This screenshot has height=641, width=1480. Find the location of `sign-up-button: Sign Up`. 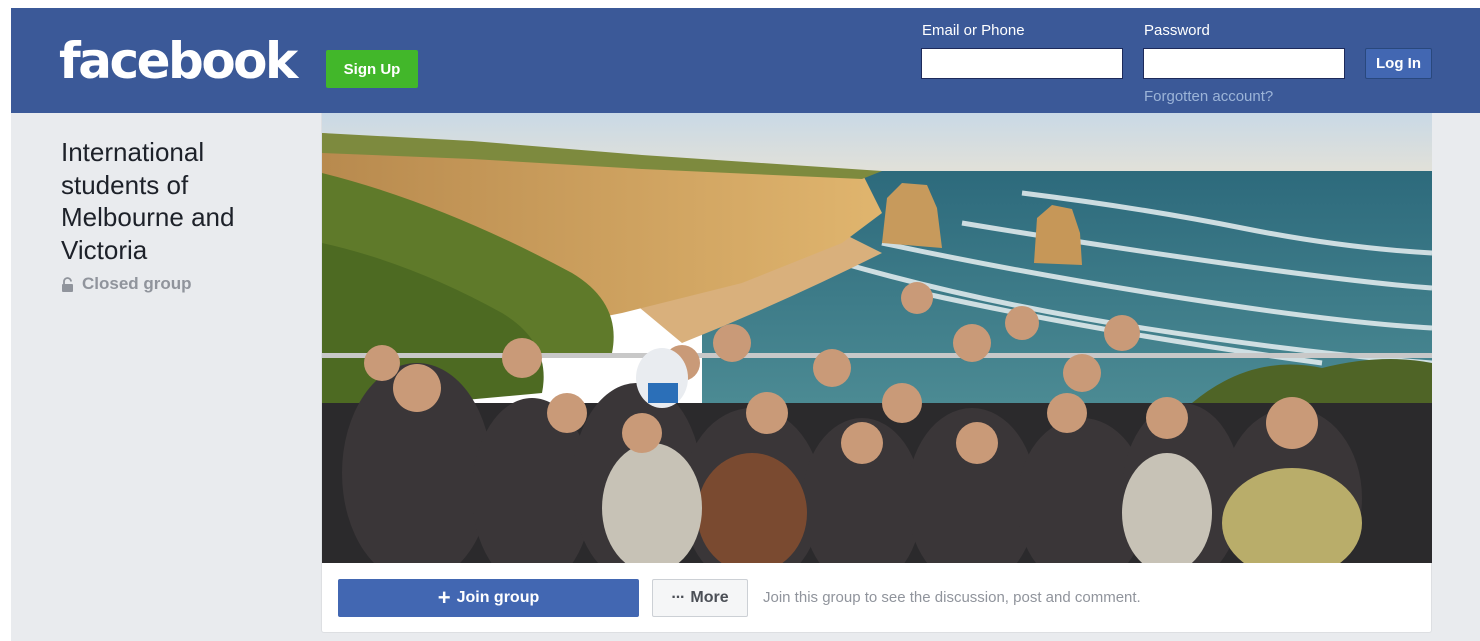

sign-up-button: Sign Up is located at coordinates (372, 69).